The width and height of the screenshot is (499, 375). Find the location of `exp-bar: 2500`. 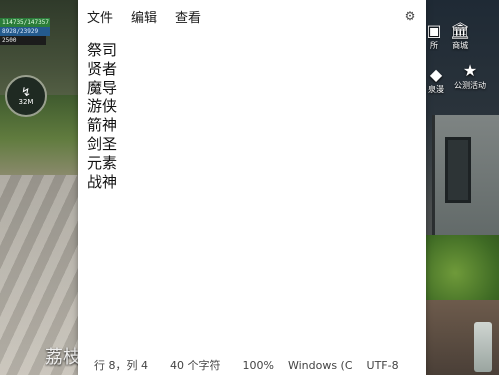

exp-bar: 2500 is located at coordinates (23, 40).